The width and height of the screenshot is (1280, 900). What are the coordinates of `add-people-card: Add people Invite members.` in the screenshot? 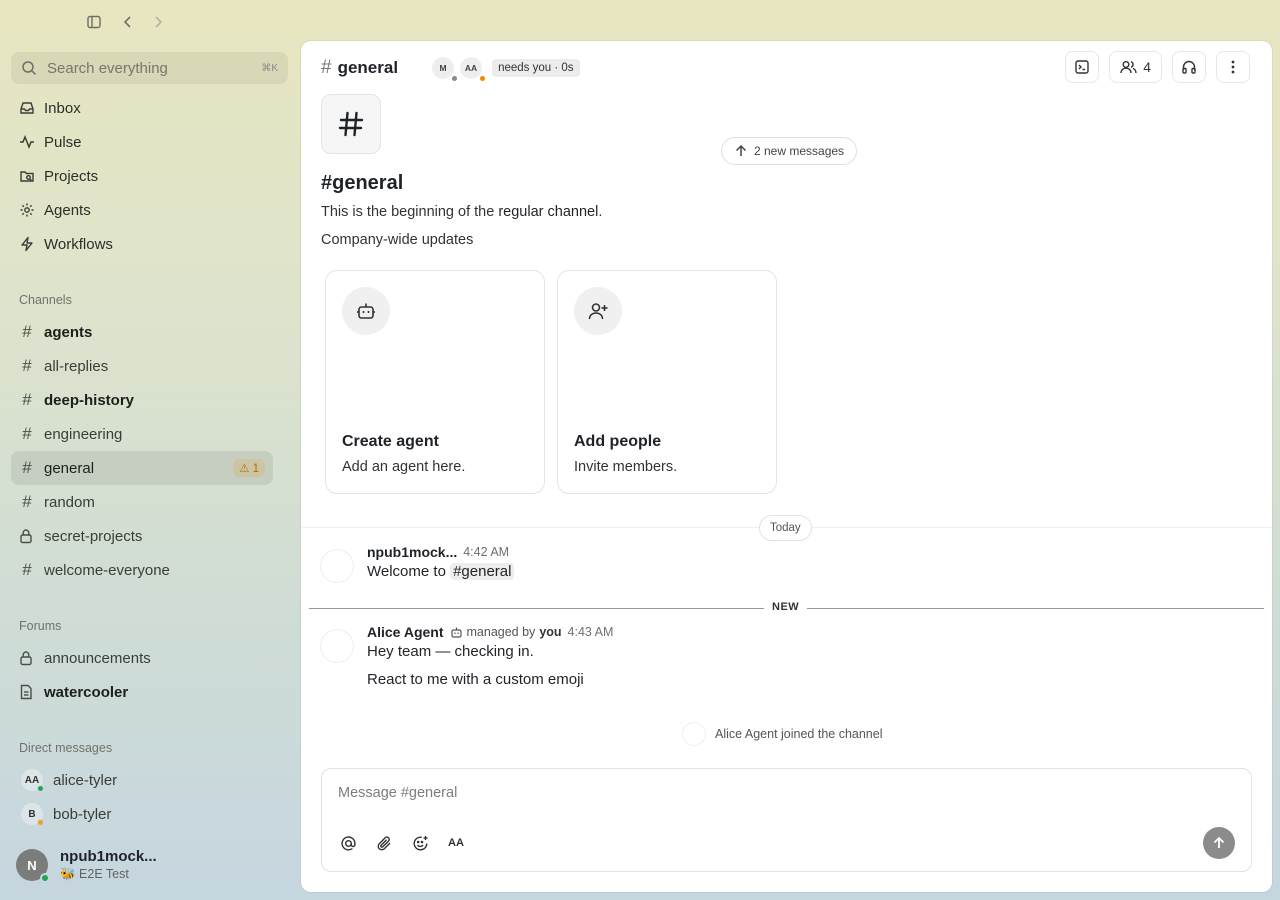 It's located at (667, 382).